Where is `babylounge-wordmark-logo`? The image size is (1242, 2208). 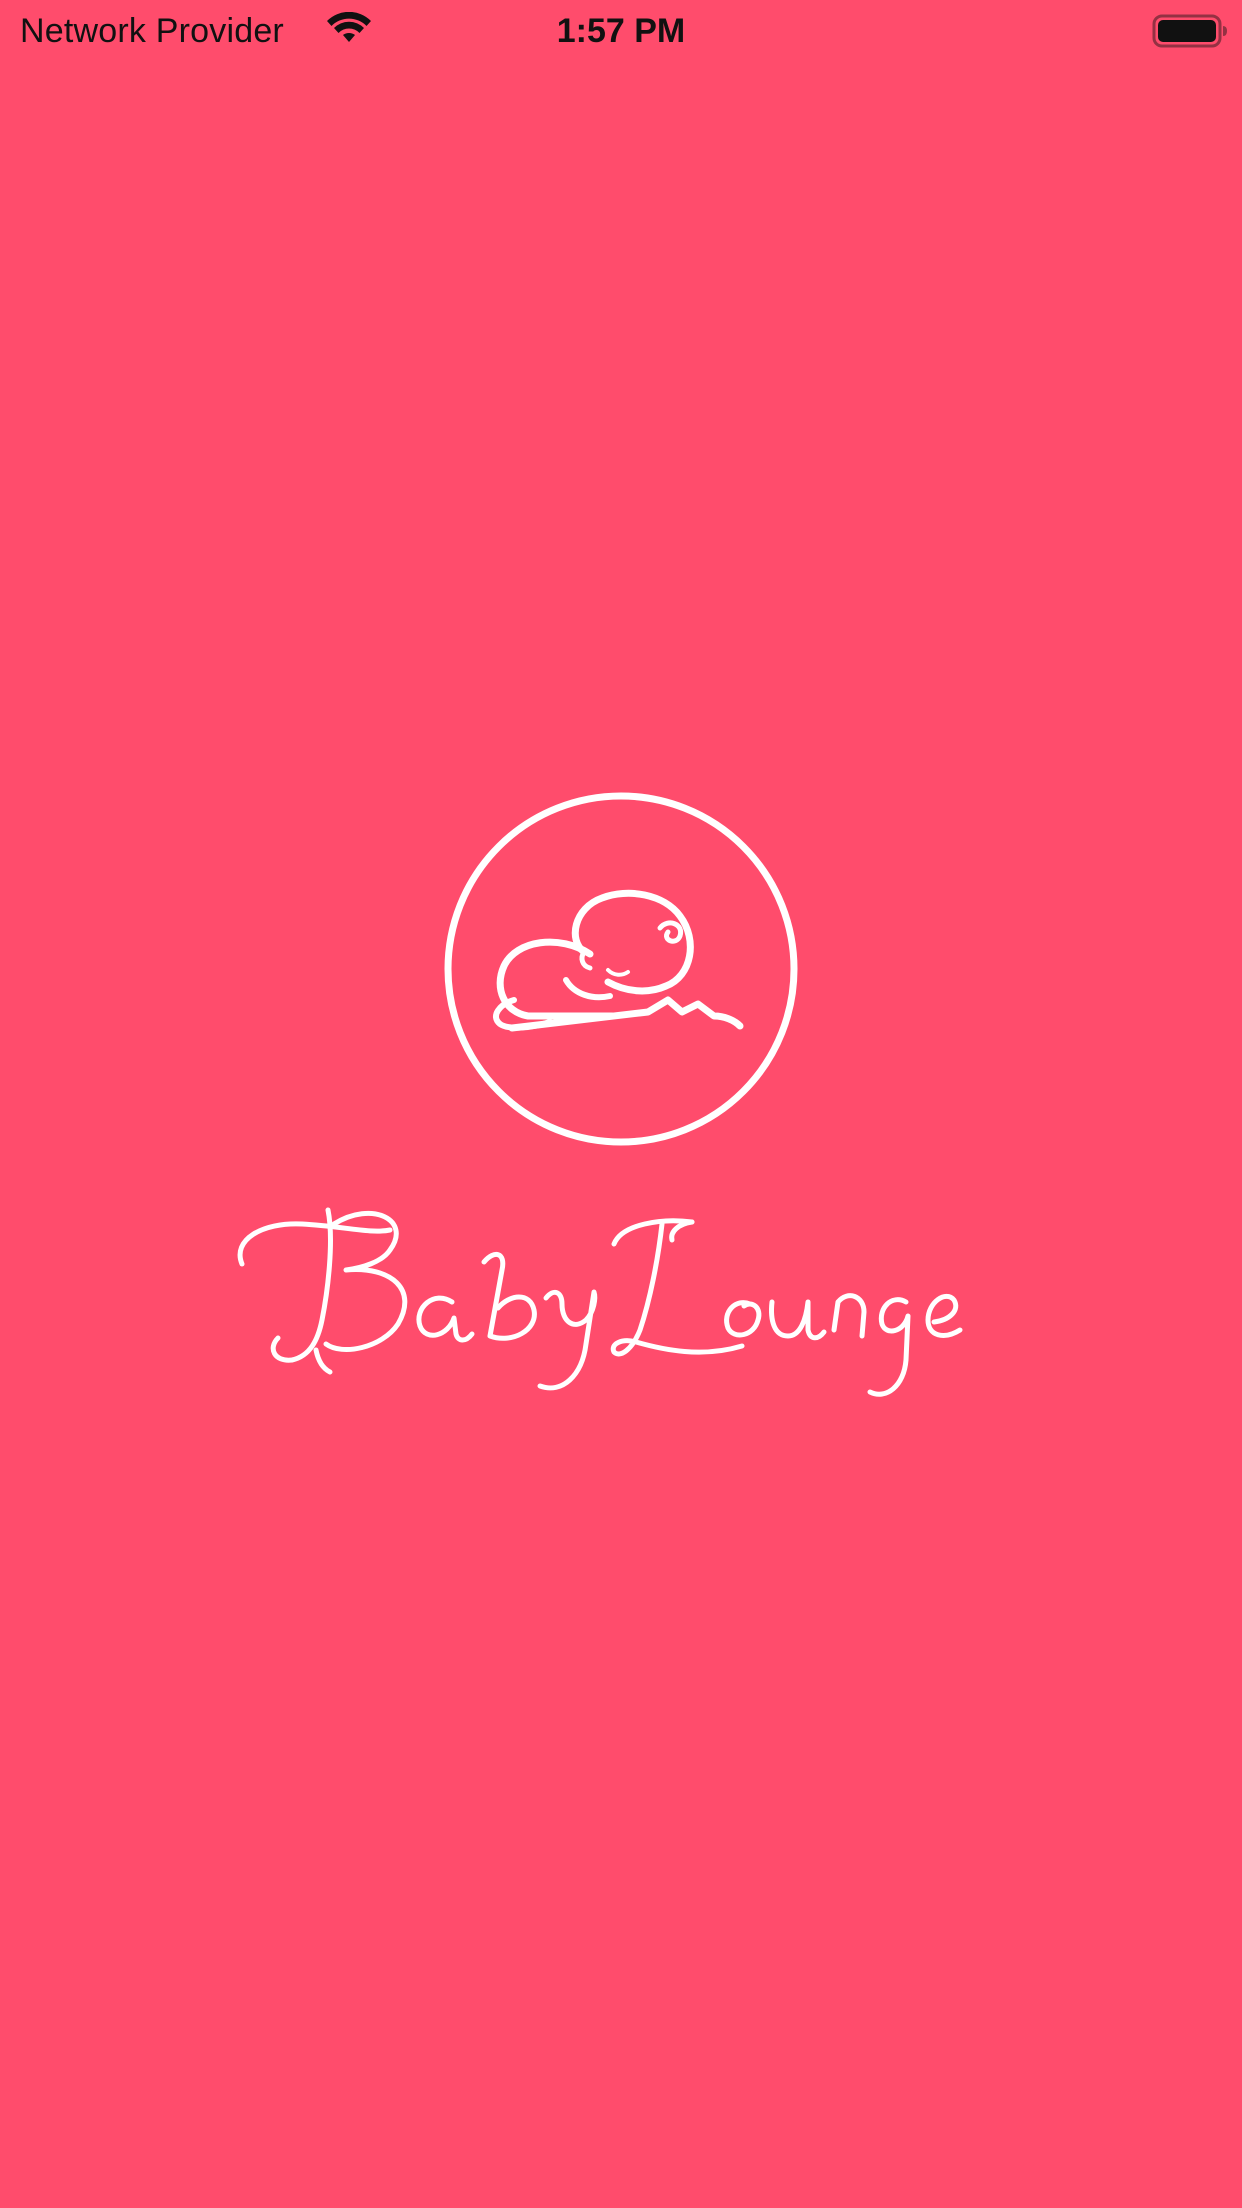
babylounge-wordmark-logo is located at coordinates (600, 1302).